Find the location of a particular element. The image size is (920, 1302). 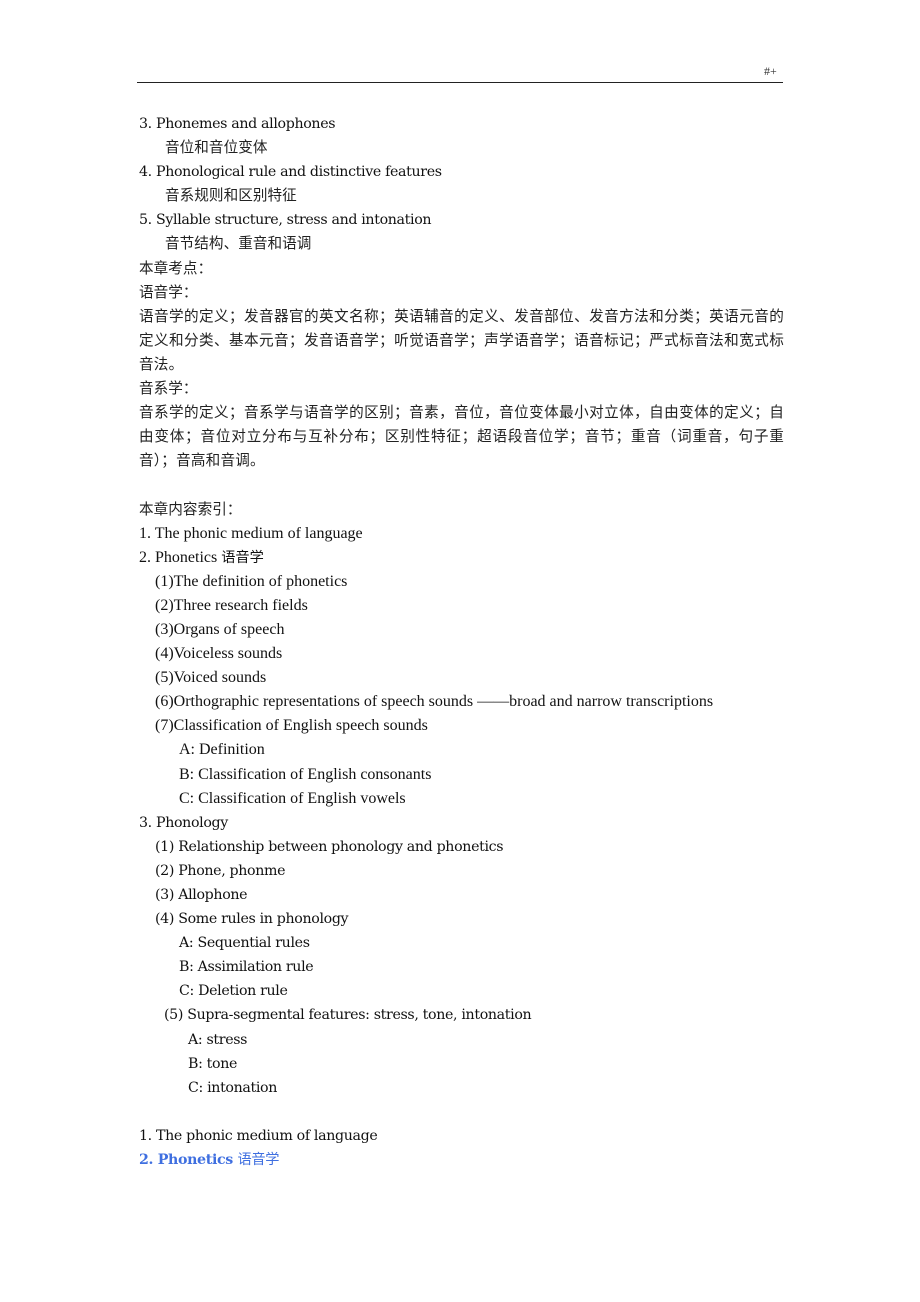

index-item-2-cn: 语音学 is located at coordinates (242, 557).